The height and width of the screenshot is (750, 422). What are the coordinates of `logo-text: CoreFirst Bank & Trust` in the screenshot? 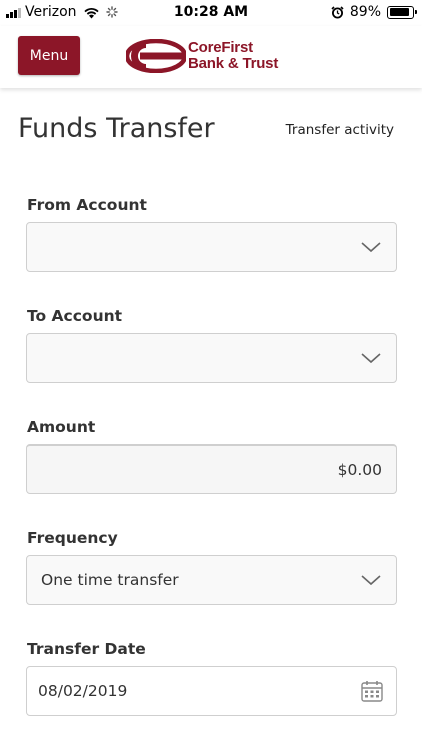 It's located at (233, 56).